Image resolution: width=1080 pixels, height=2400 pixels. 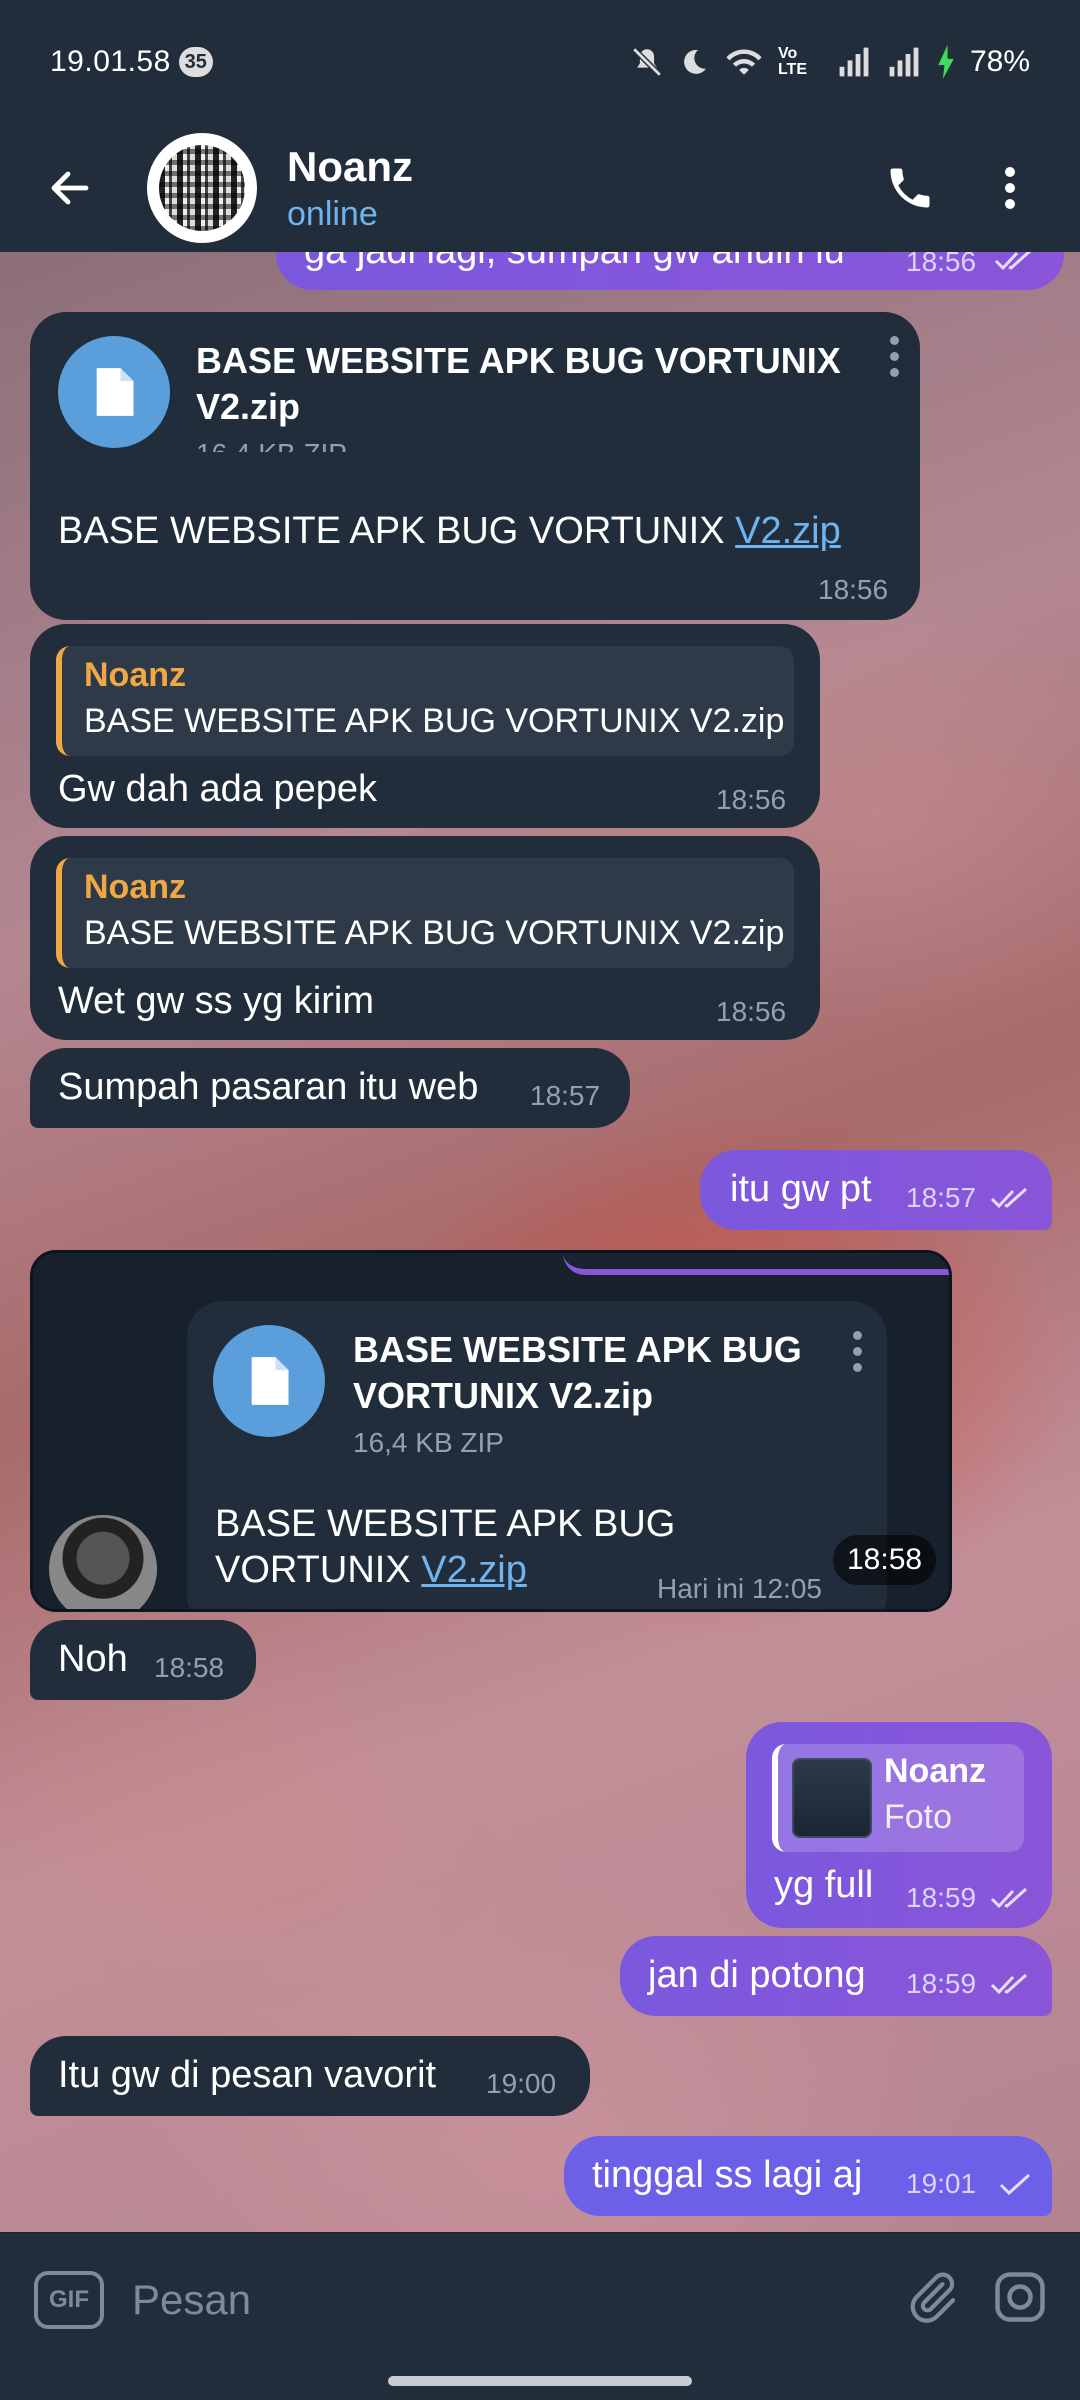 What do you see at coordinates (428, 1442) in the screenshot?
I see `inner-file-meta: 16,4 KB ZIP` at bounding box center [428, 1442].